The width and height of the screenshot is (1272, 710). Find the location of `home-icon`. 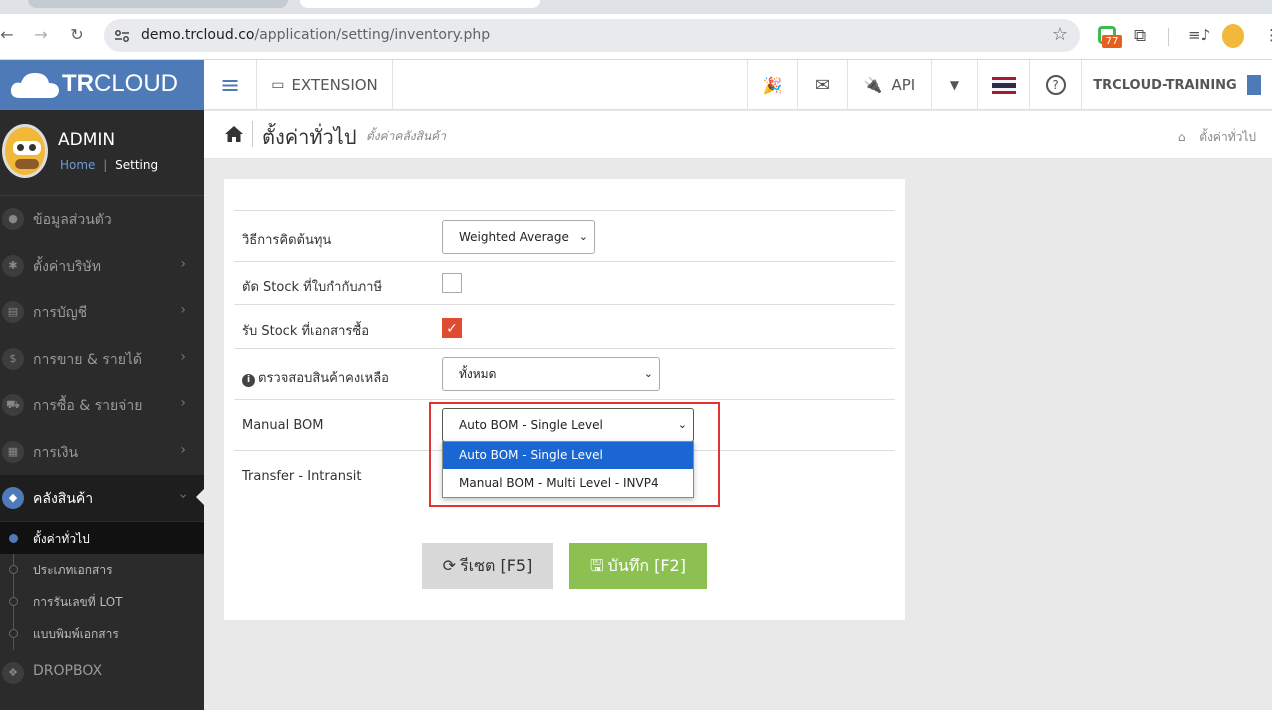

home-icon is located at coordinates (234, 134).